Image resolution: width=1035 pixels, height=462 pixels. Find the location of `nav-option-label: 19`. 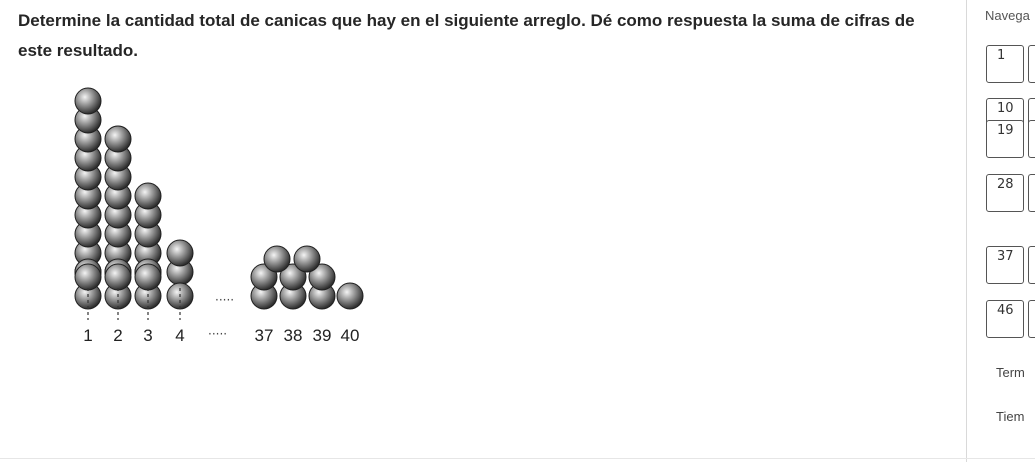

nav-option-label: 19 is located at coordinates (1005, 130).